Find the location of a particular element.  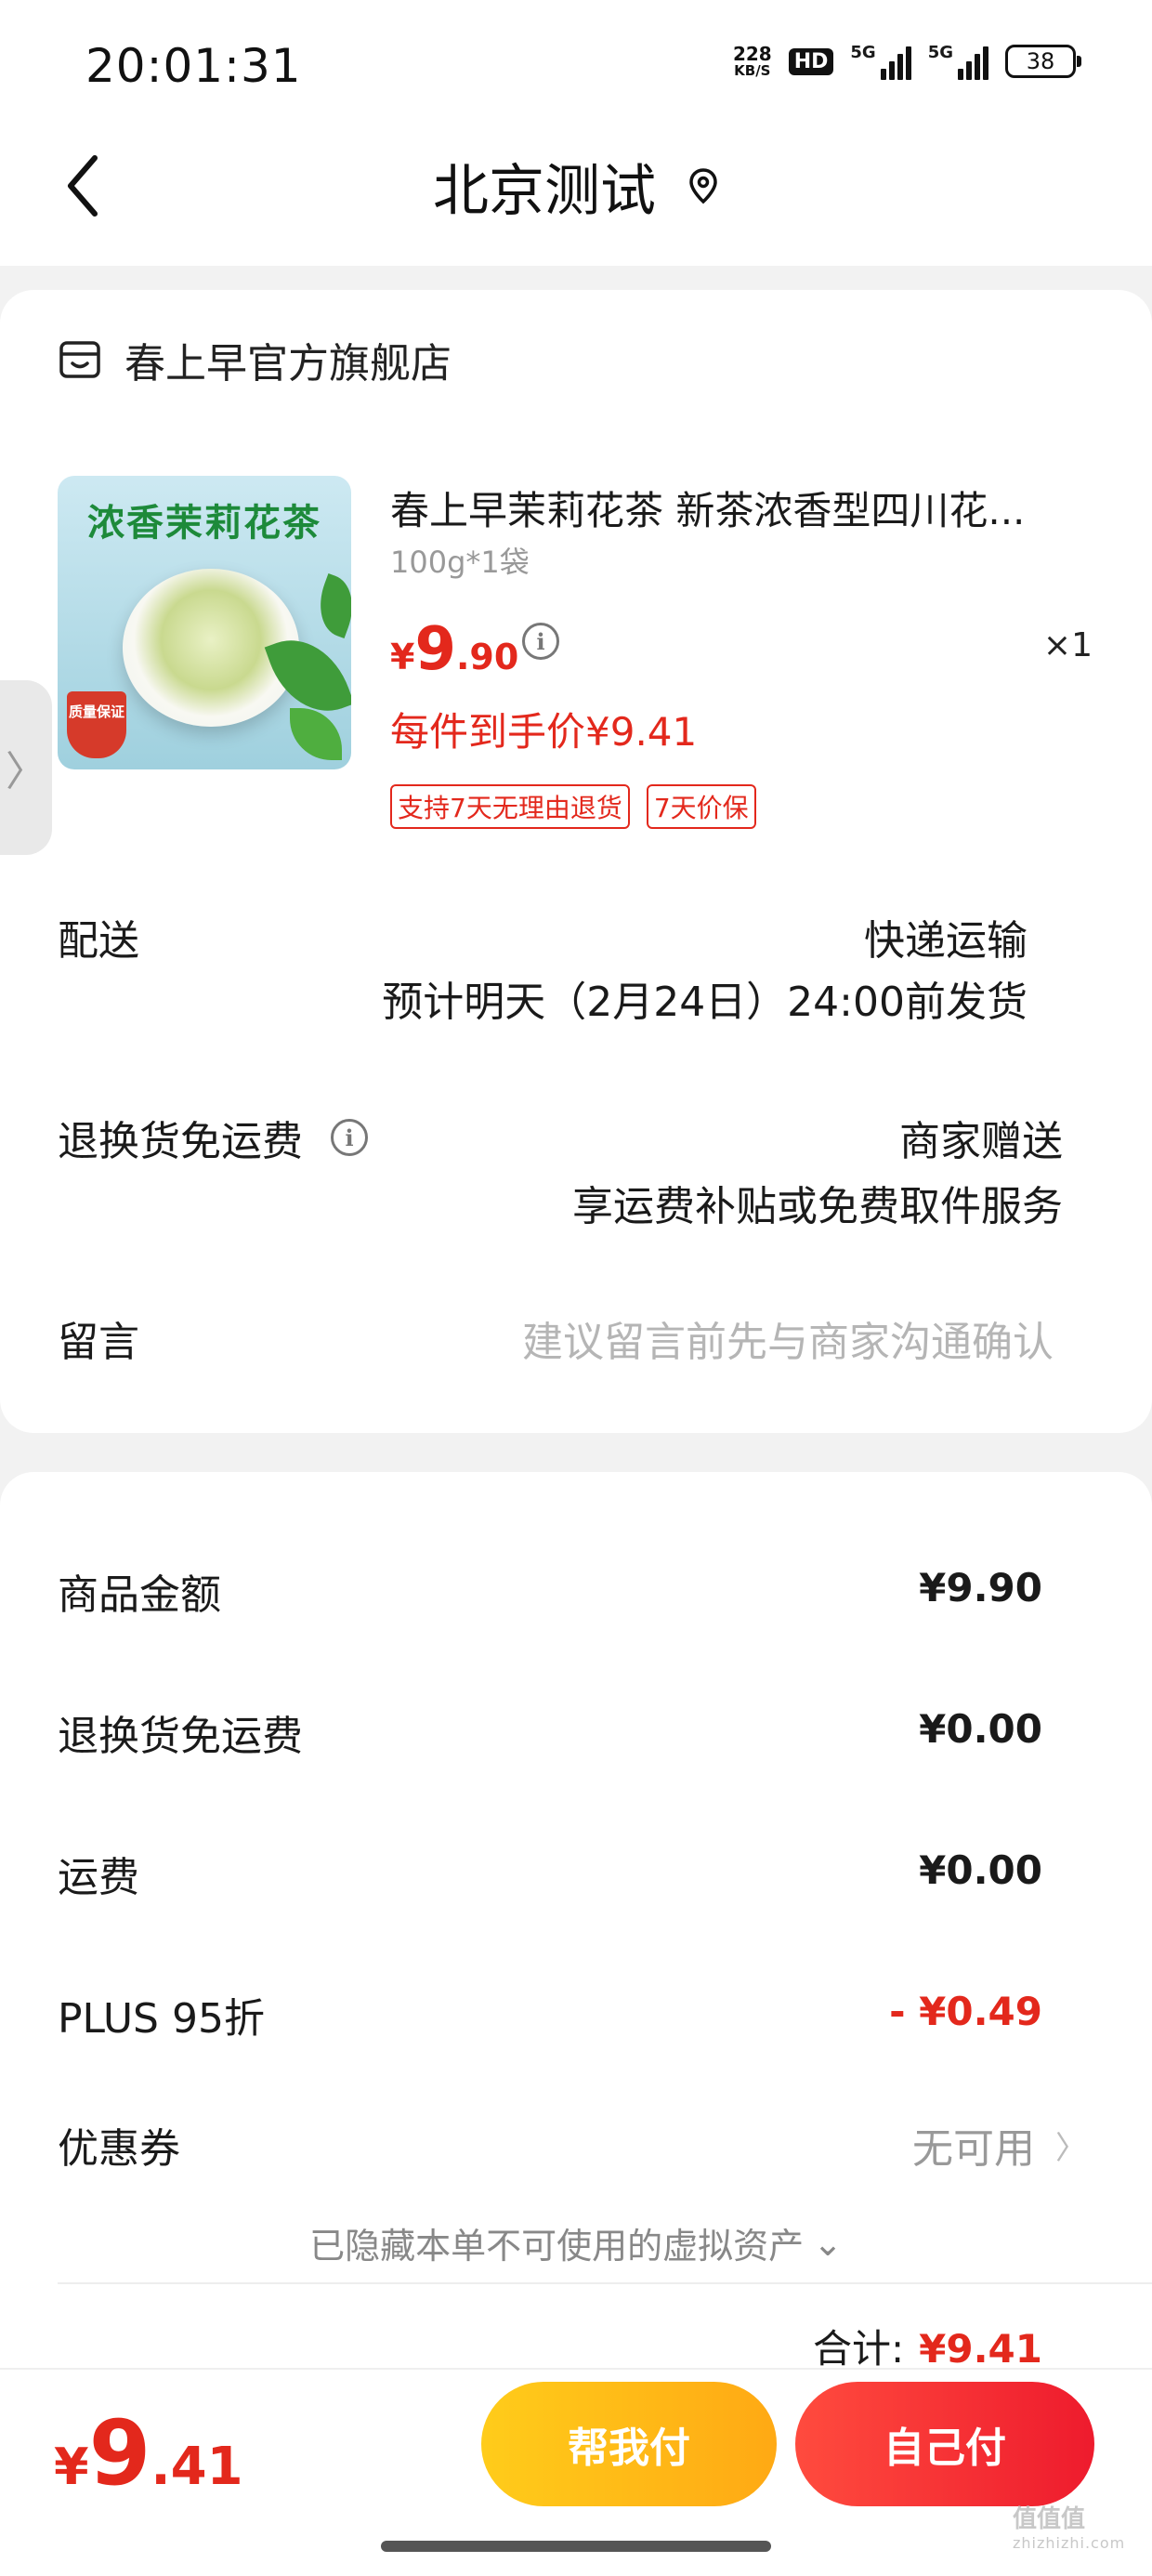

chevron-down-icon: ⌄ is located at coordinates (828, 2243).